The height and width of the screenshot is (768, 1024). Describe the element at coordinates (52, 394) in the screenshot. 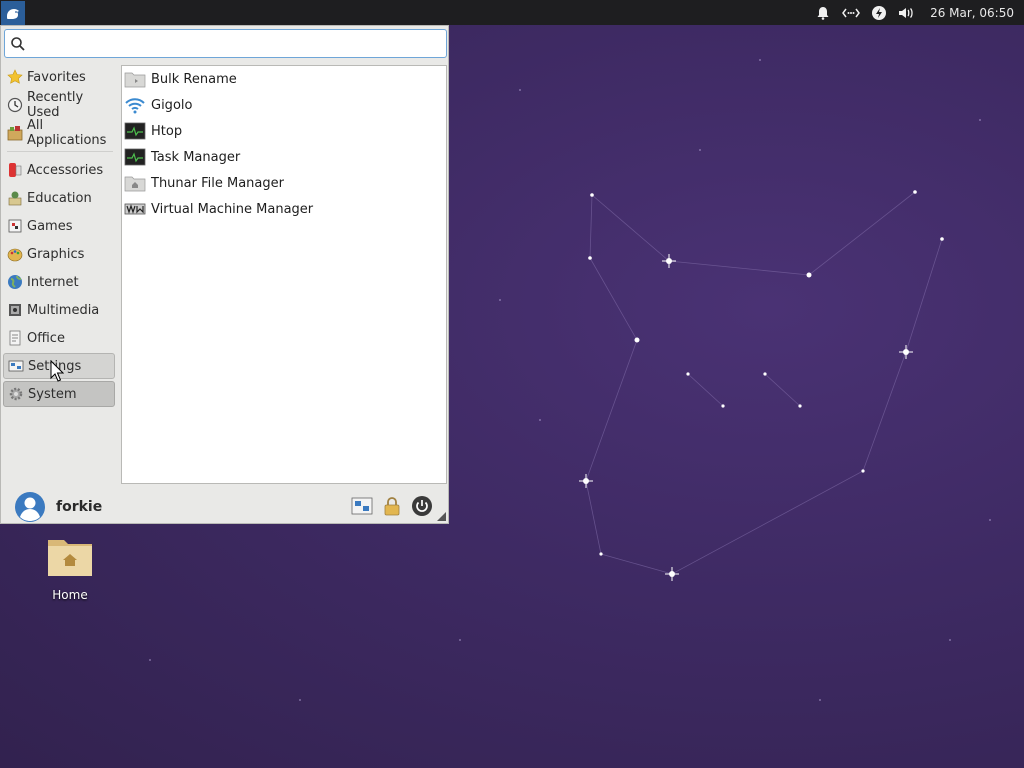

I see `category-label: System` at that location.